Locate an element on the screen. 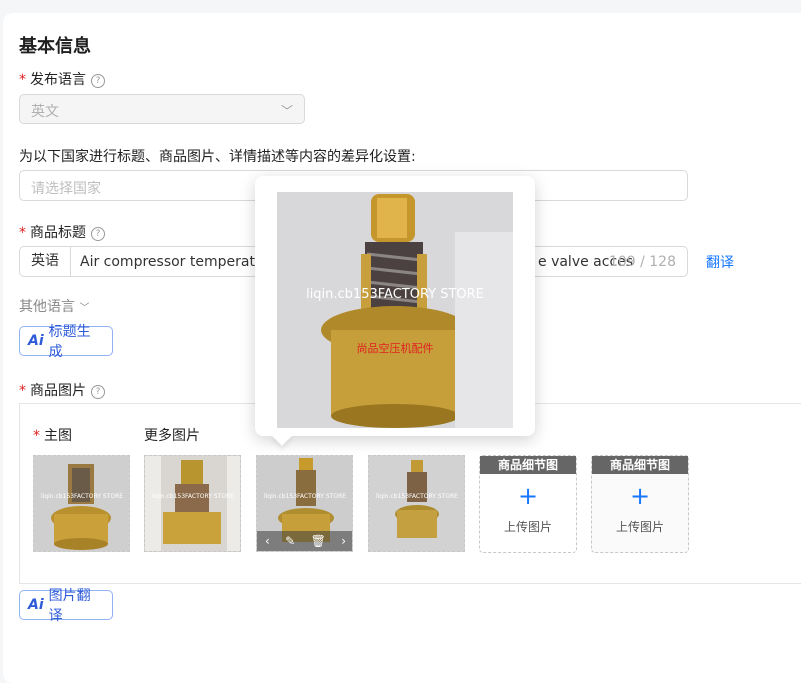 The image size is (801, 683). ai-image-translate-button: Ai 图片翻译 is located at coordinates (66, 606).